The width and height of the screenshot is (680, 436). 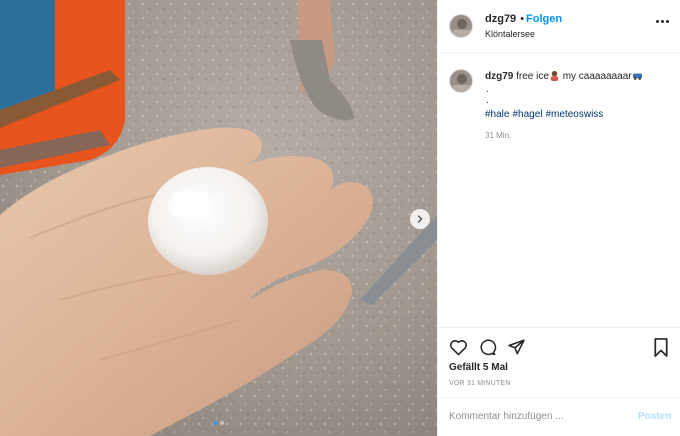 I want to click on caption-avatar, so click(x=461, y=81).